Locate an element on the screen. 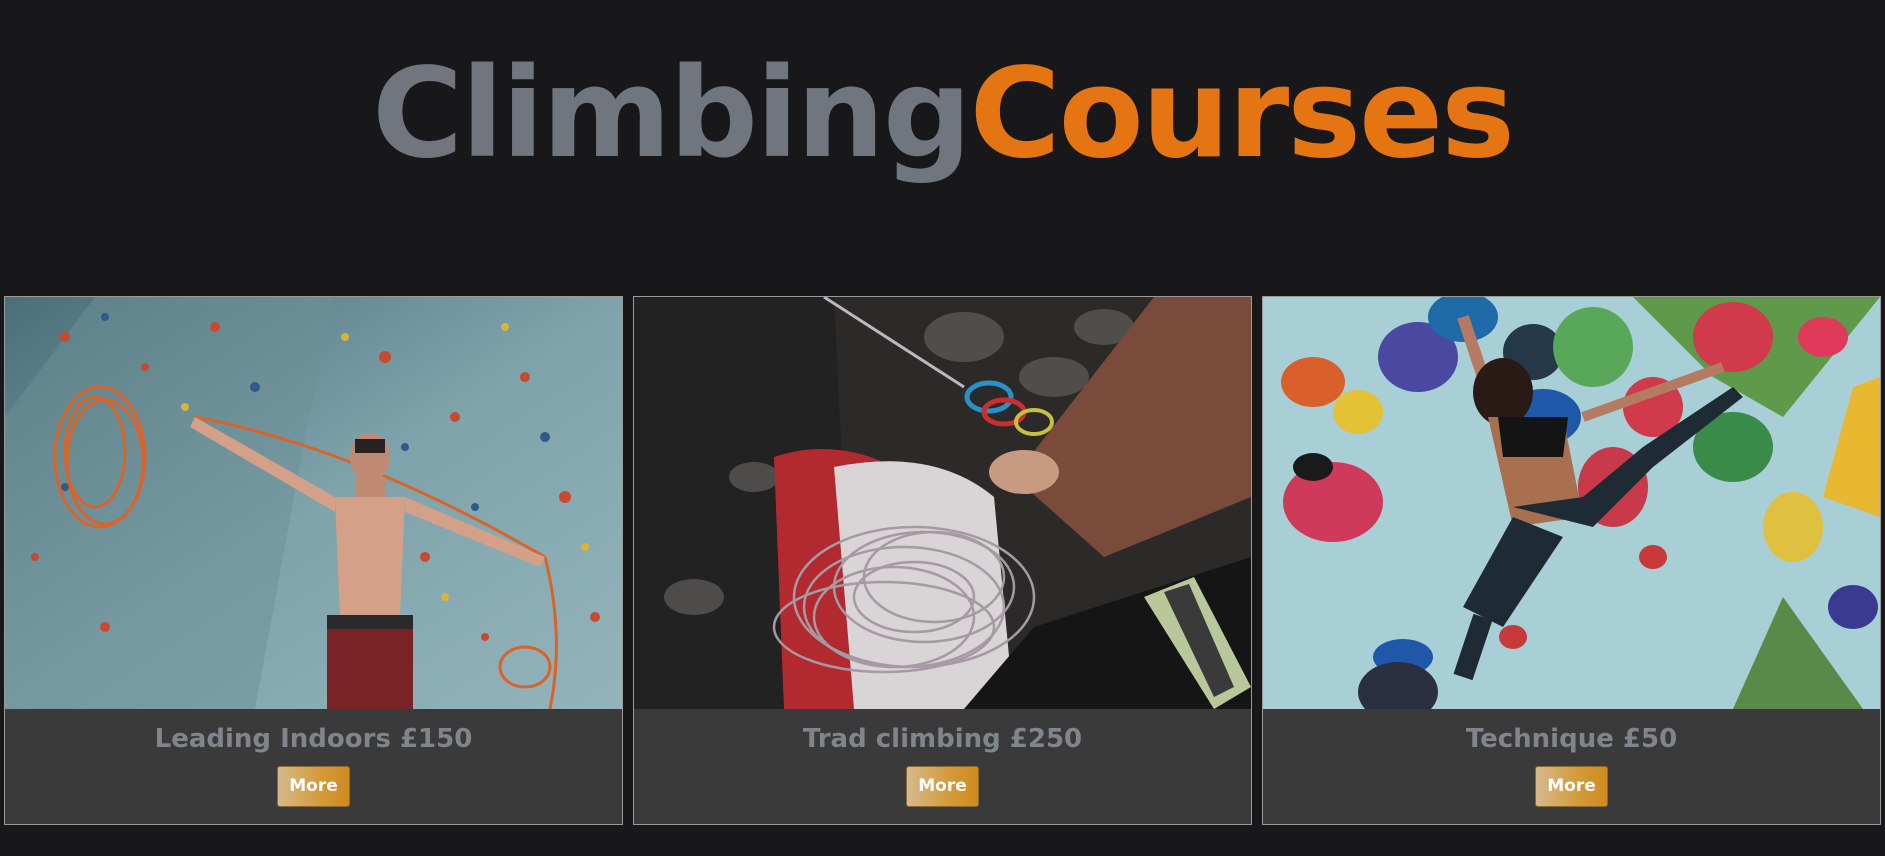 The height and width of the screenshot is (856, 1885). page-title-courses: Courses is located at coordinates (1242, 114).